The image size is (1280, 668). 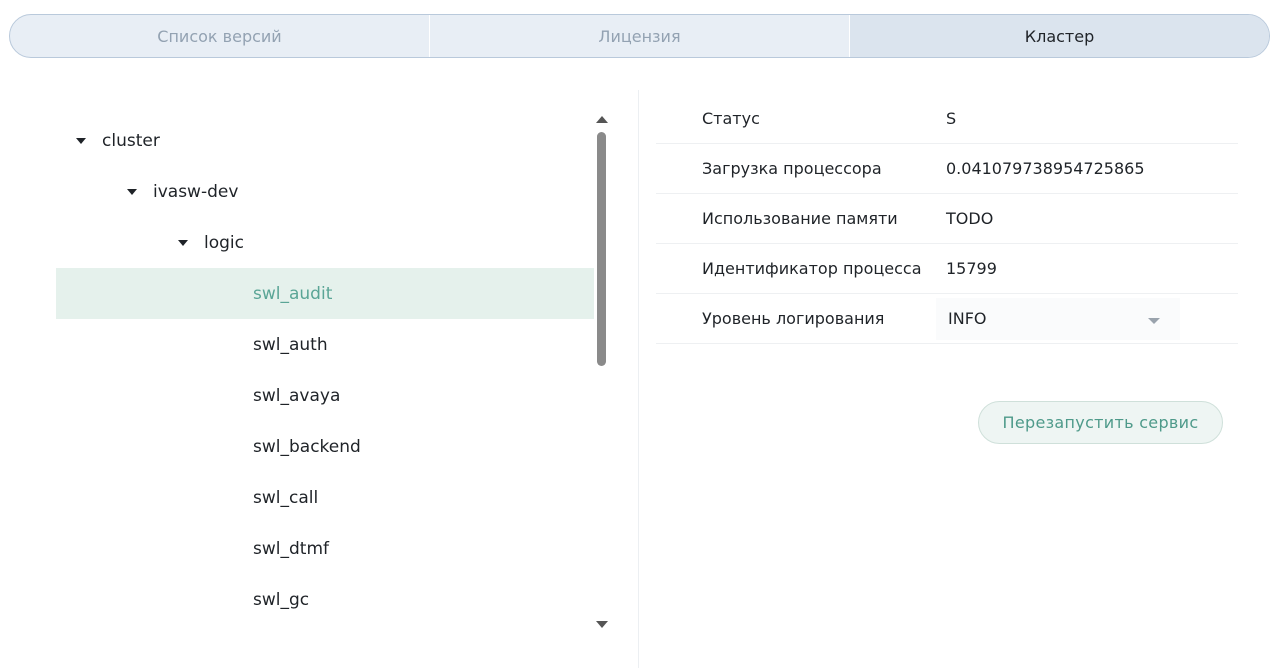 What do you see at coordinates (325, 497) in the screenshot?
I see `tree-node-swl-call: swl_call` at bounding box center [325, 497].